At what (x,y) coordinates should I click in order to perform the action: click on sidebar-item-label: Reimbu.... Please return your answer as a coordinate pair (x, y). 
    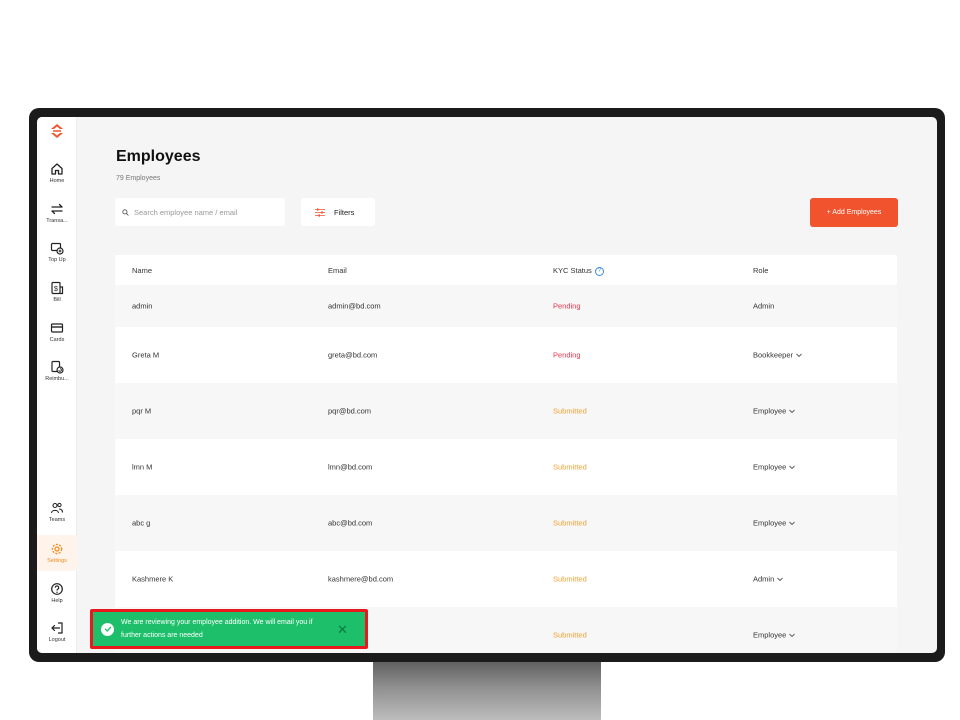
    Looking at the image, I should click on (57, 379).